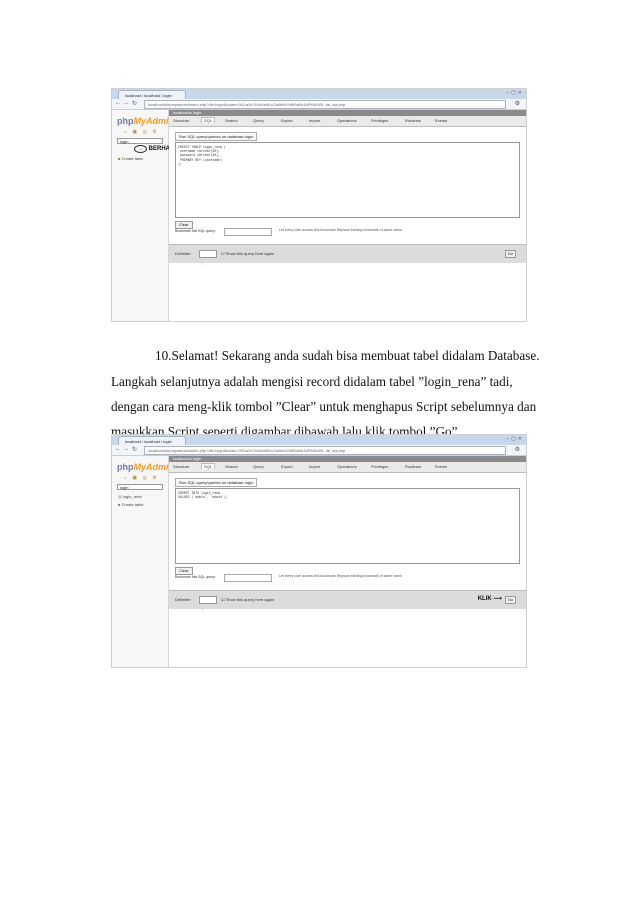  What do you see at coordinates (489, 599) in the screenshot?
I see `annotation-klik: KLIK ⟶` at bounding box center [489, 599].